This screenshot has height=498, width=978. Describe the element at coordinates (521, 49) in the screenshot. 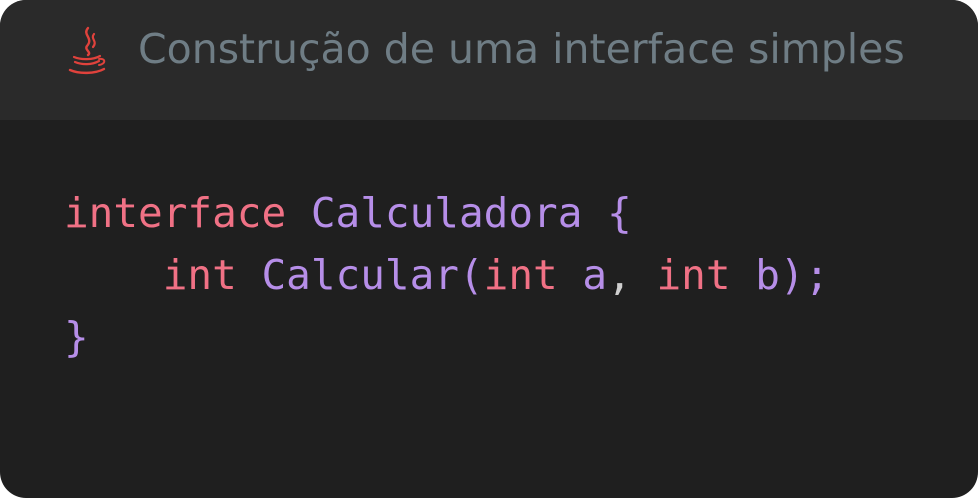

I see `page-title: Construção de uma interface simples` at that location.